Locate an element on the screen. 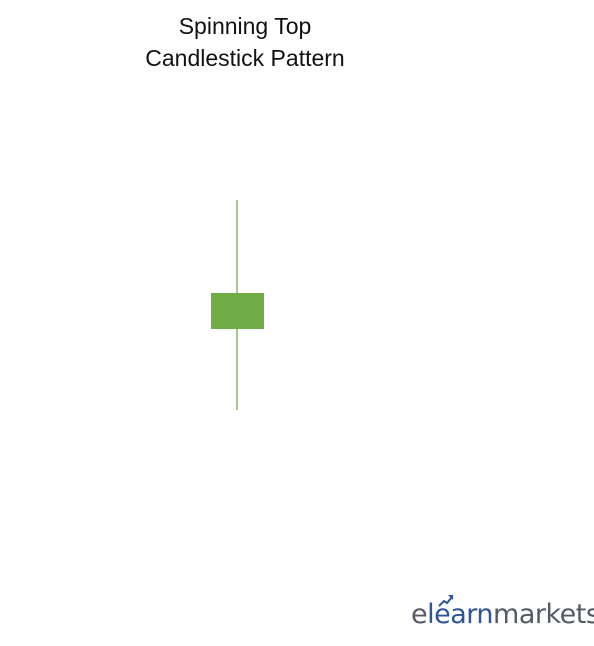 The image size is (594, 646). logo-text-e: e is located at coordinates (419, 614).